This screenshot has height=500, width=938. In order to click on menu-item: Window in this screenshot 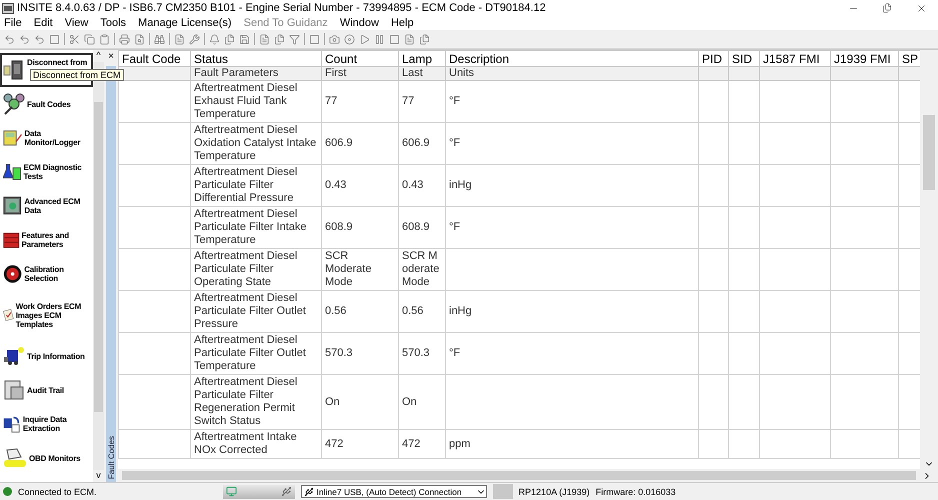, I will do `click(359, 23)`.